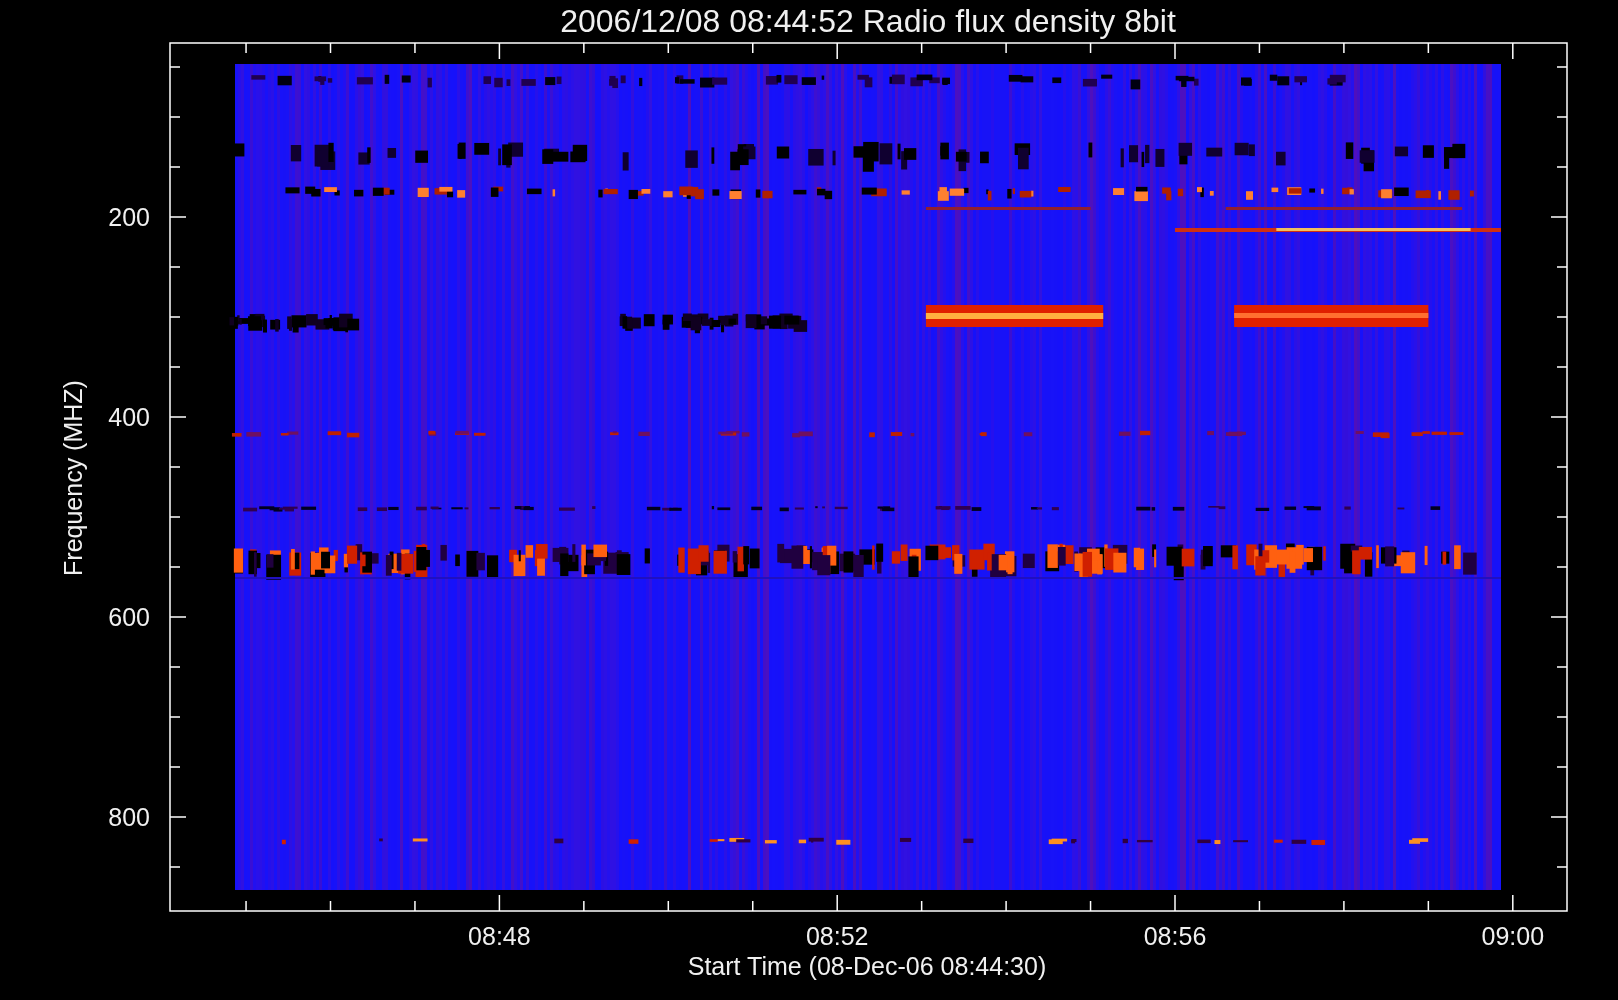 Image resolution: width=1618 pixels, height=1000 pixels. I want to click on x-tick-label: 08:52, so click(837, 936).